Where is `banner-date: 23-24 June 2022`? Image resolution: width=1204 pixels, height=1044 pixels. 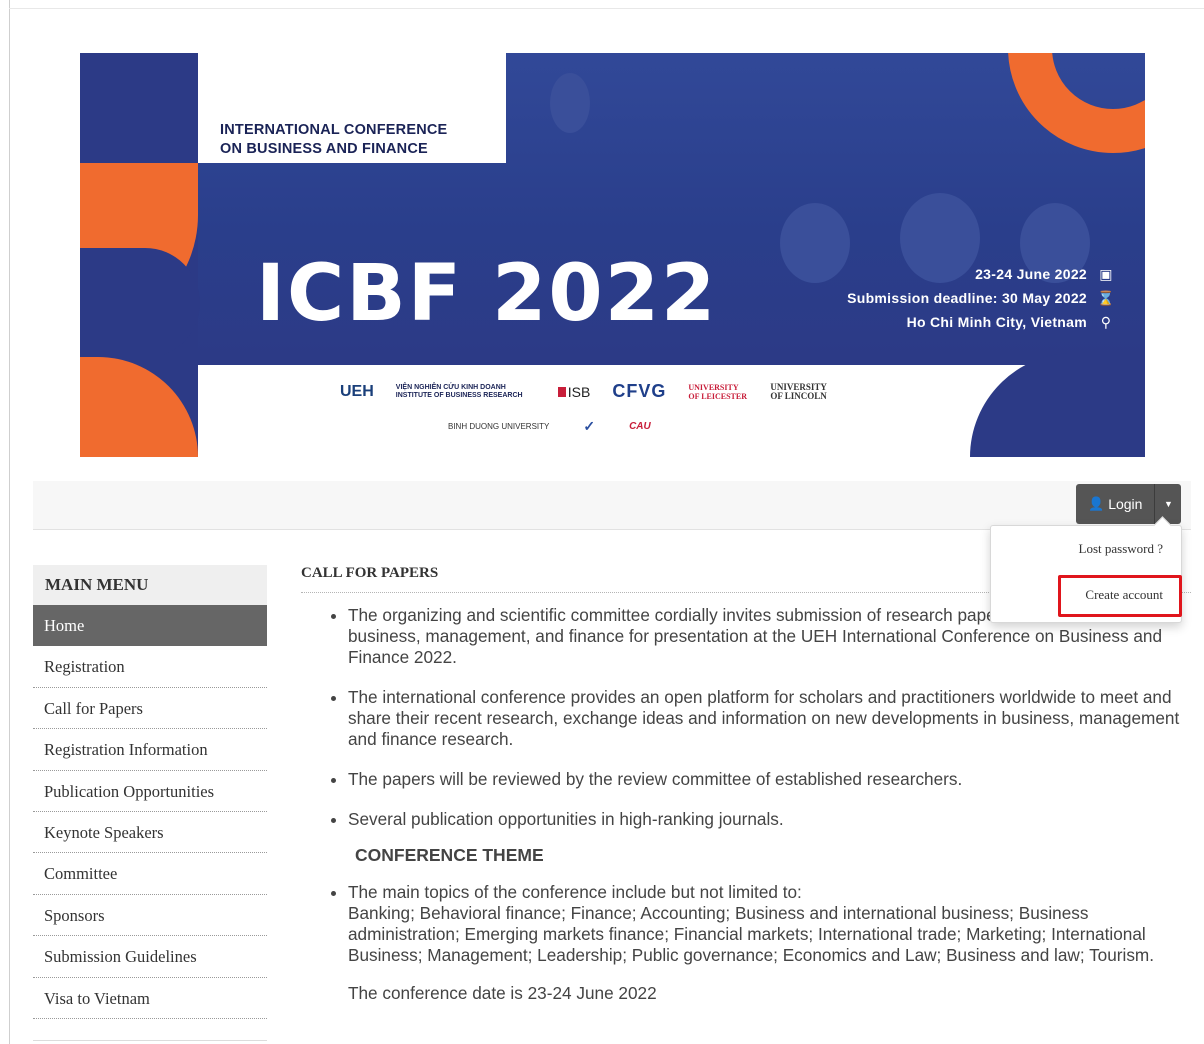 banner-date: 23-24 June 2022 is located at coordinates (1031, 274).